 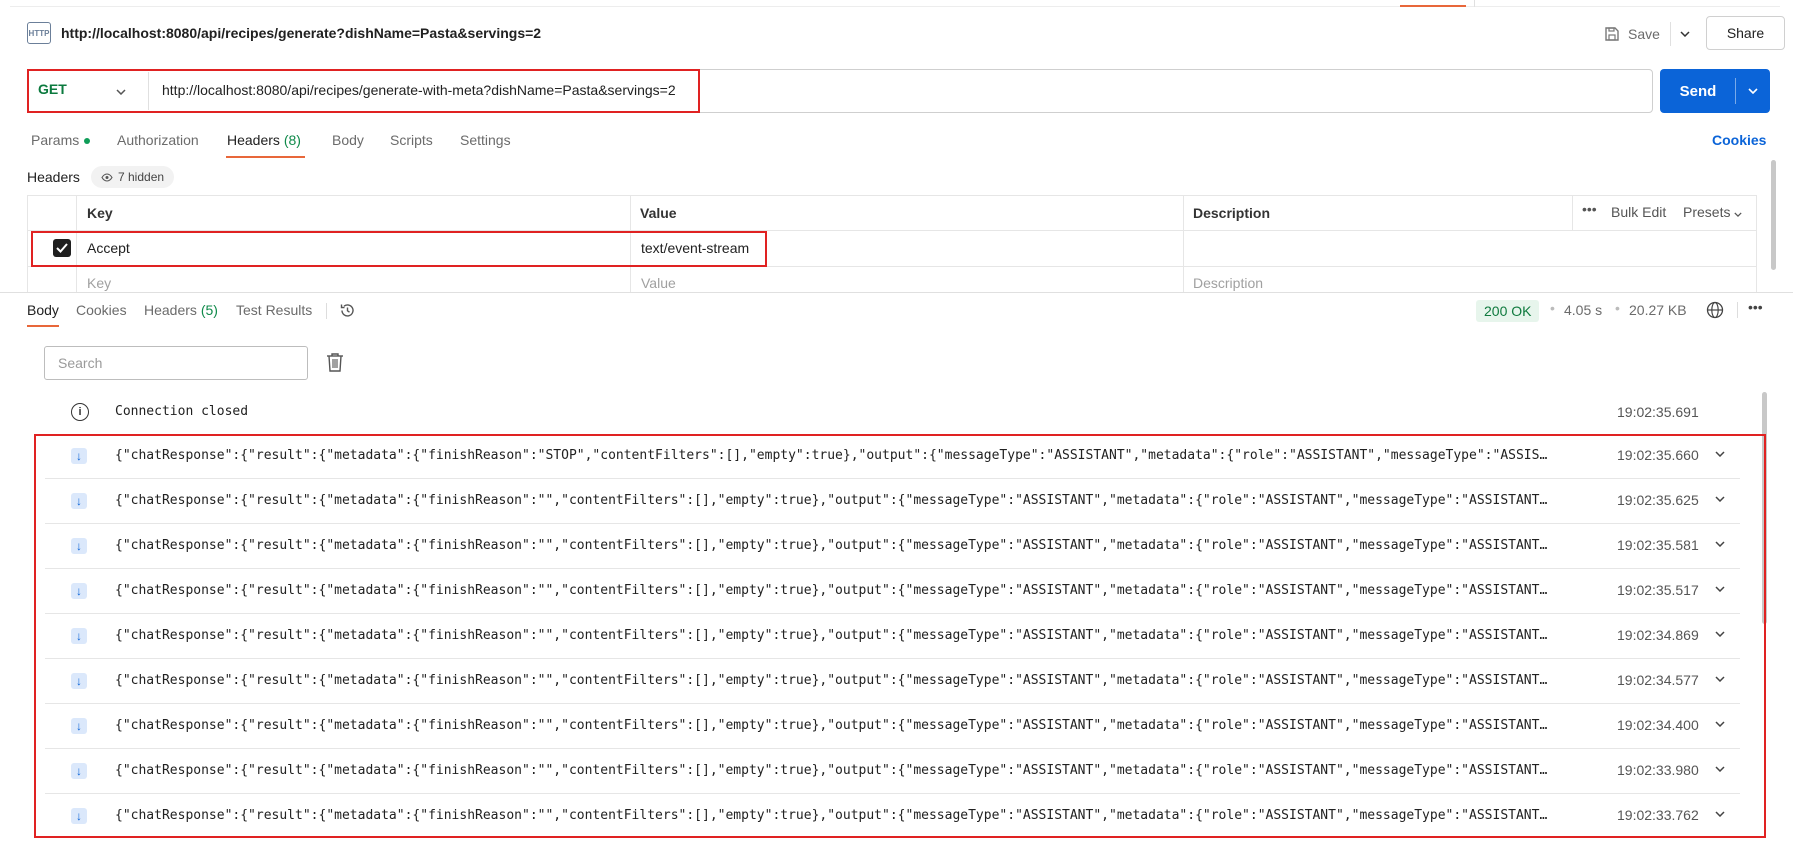 What do you see at coordinates (399, 249) in the screenshot?
I see `header-row-highlight-box` at bounding box center [399, 249].